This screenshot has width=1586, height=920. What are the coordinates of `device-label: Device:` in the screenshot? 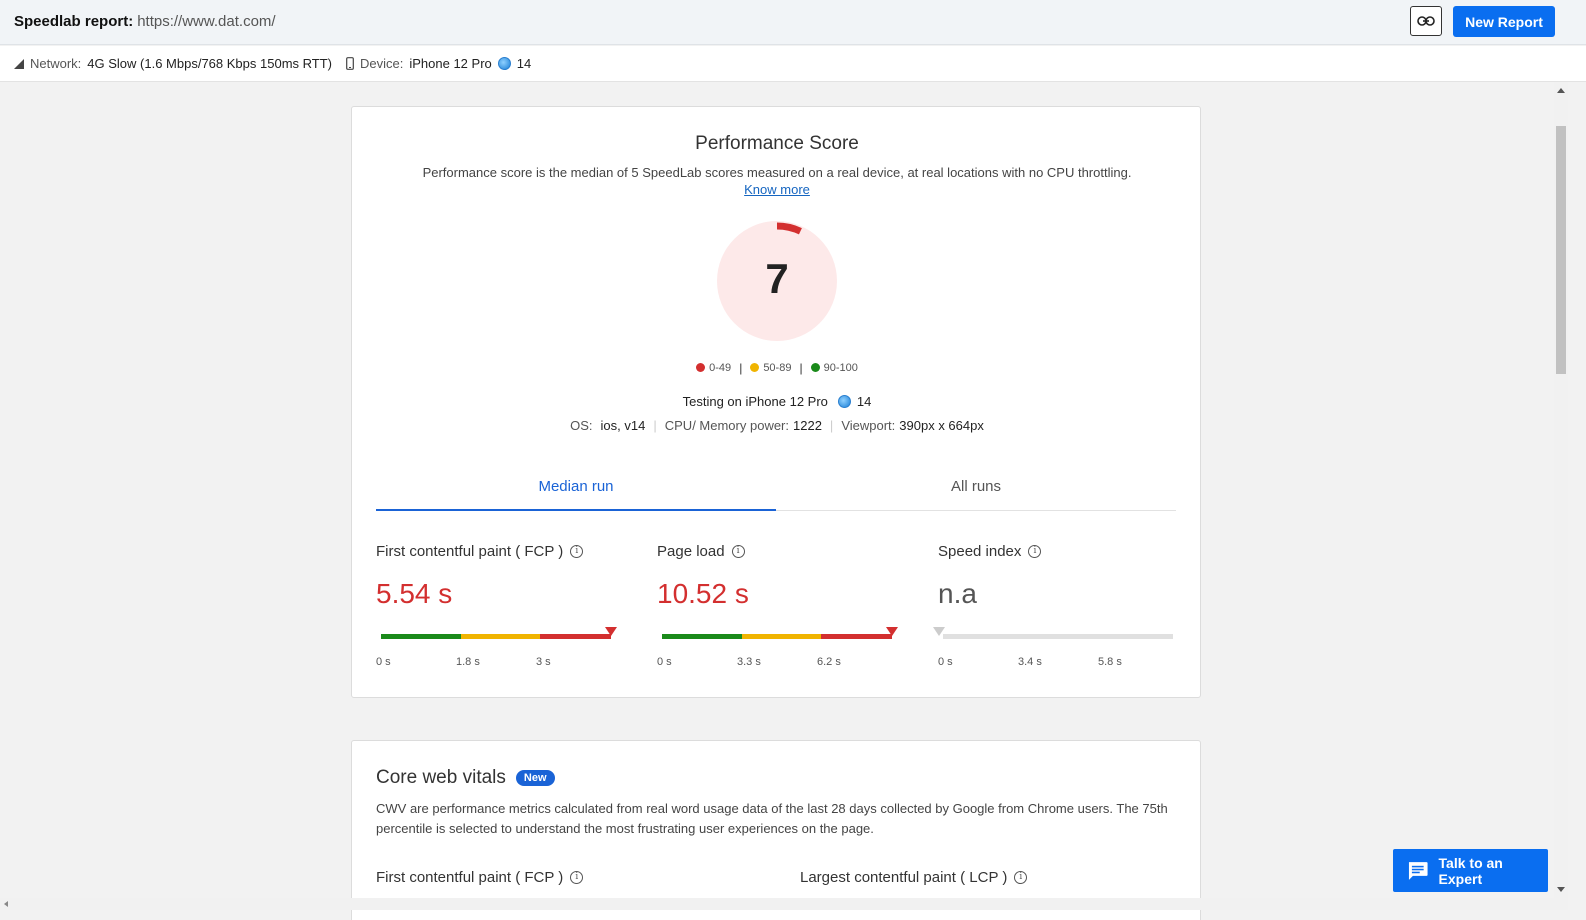 It's located at (382, 63).